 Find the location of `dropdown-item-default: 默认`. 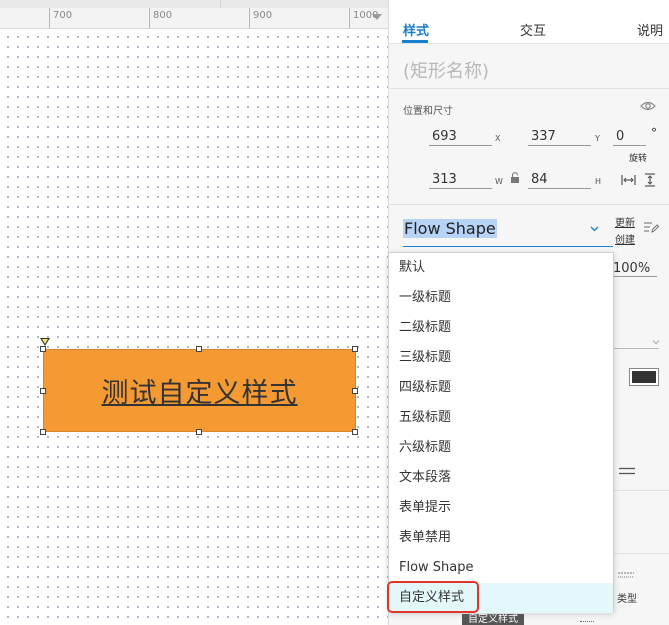

dropdown-item-default: 默认 is located at coordinates (501, 268).